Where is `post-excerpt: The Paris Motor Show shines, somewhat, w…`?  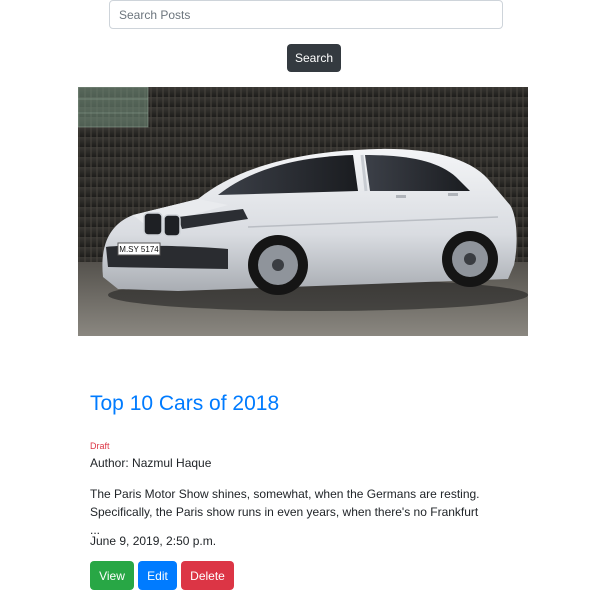
post-excerpt: The Paris Motor Show shines, somewhat, w… is located at coordinates (285, 512).